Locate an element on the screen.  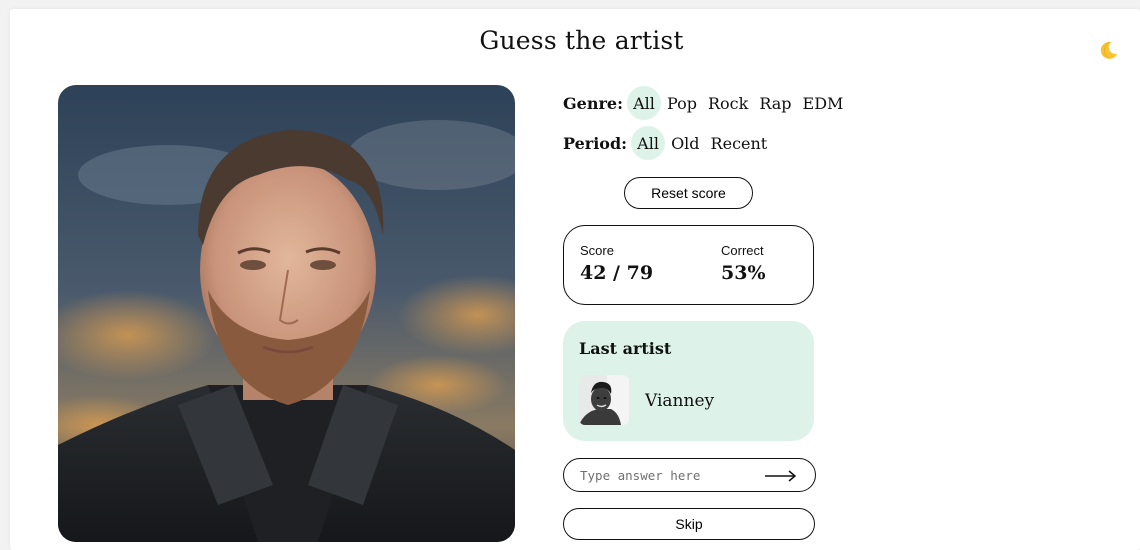
genre-option-edm: EDM is located at coordinates (823, 103).